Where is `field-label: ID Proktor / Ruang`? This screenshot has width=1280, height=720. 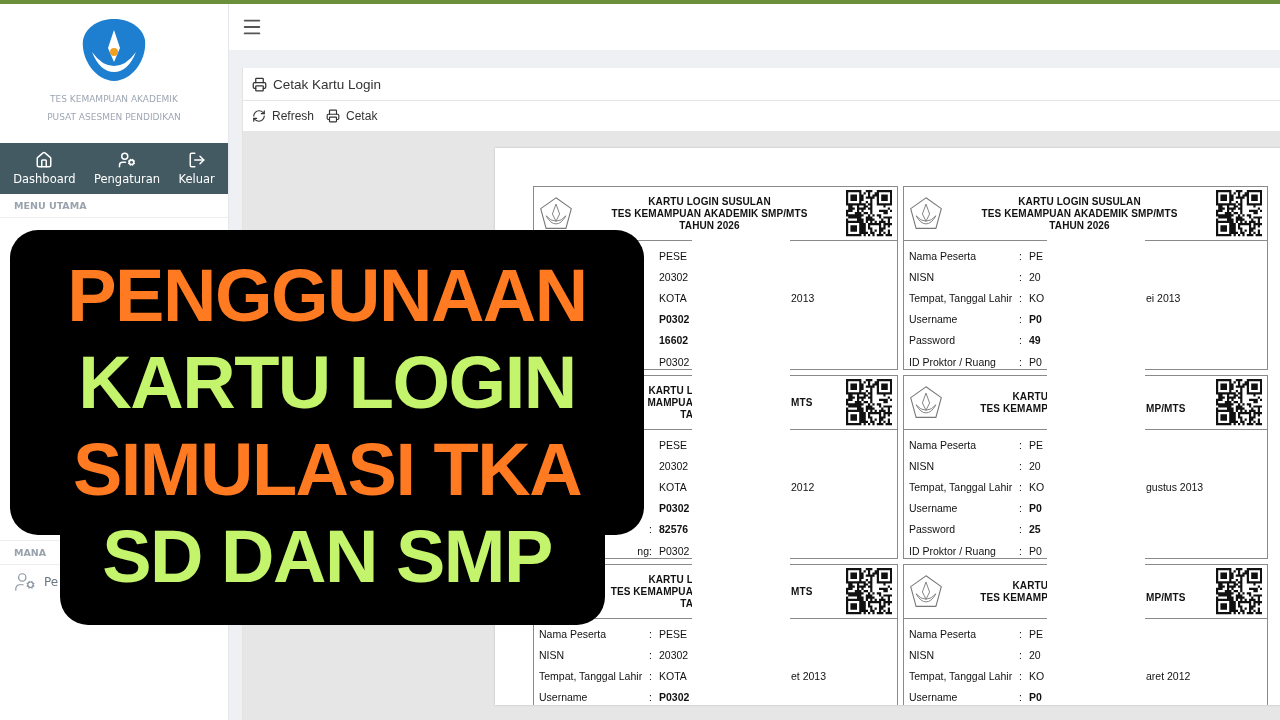 field-label: ID Proktor / Ruang is located at coordinates (952, 361).